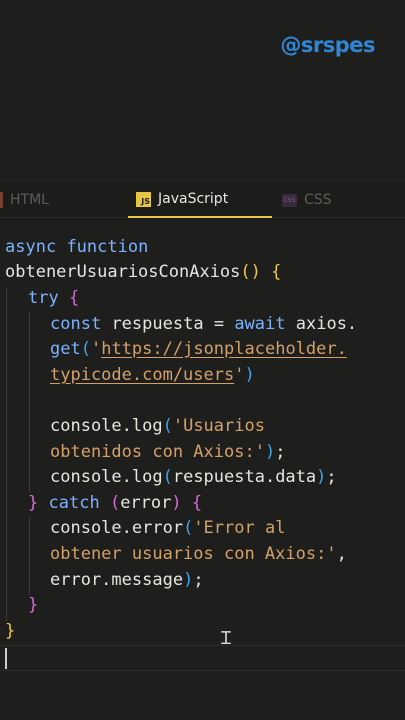 The height and width of the screenshot is (720, 405). What do you see at coordinates (193, 199) in the screenshot?
I see `tab-javascript-label: JavaScript` at bounding box center [193, 199].